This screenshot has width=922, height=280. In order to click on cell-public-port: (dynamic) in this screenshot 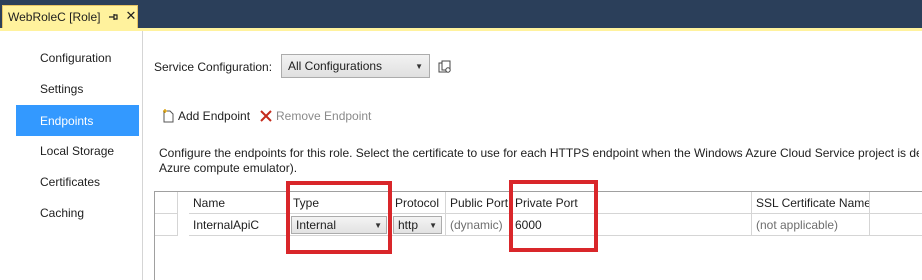, I will do `click(478, 225)`.